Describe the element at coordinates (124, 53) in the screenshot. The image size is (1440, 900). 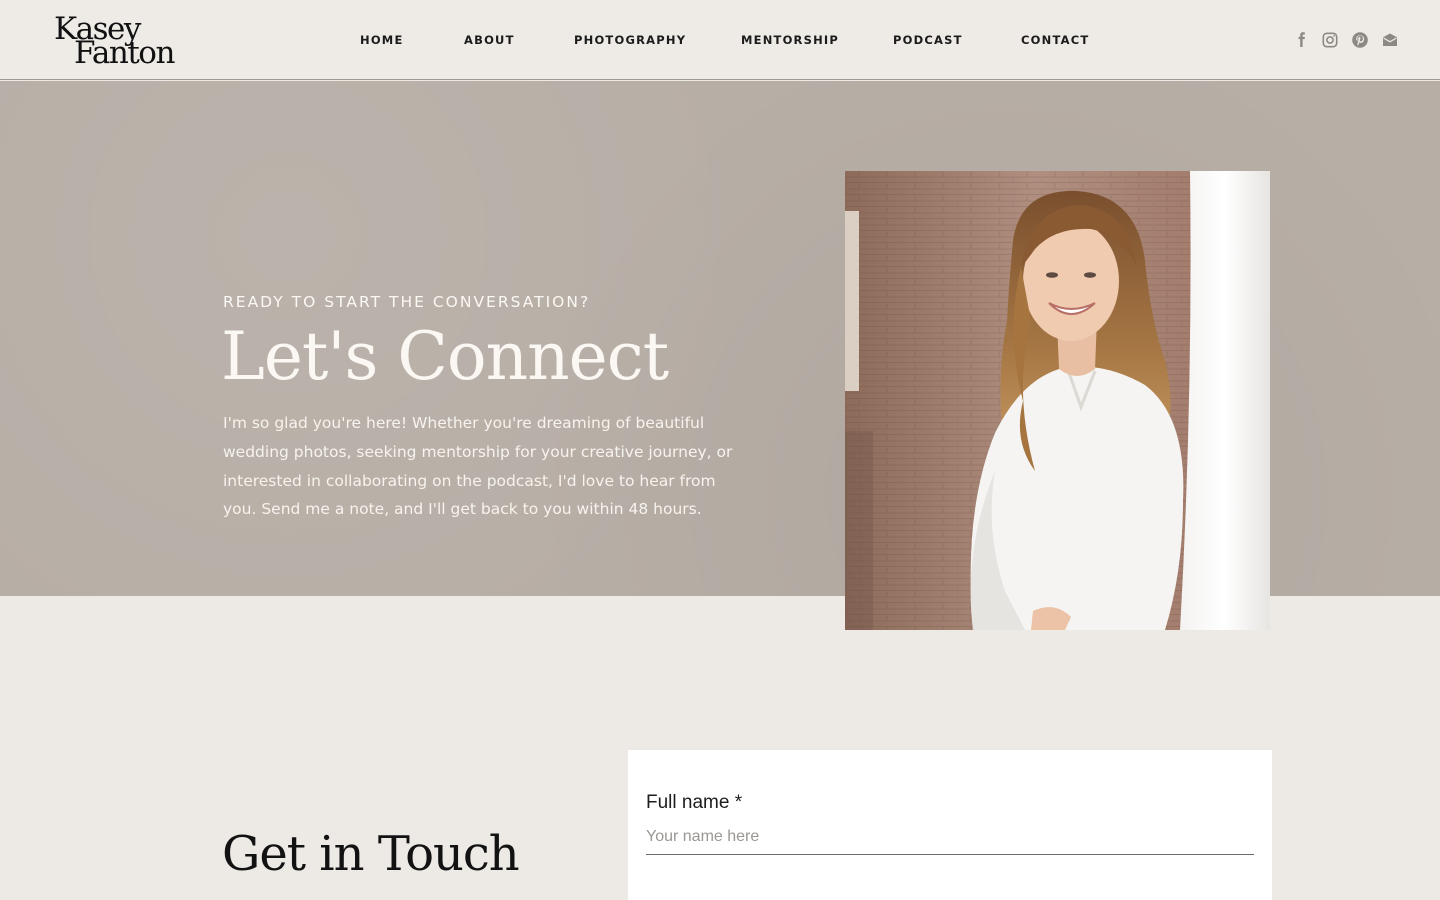
I see `logo-line-2: Fanton` at that location.